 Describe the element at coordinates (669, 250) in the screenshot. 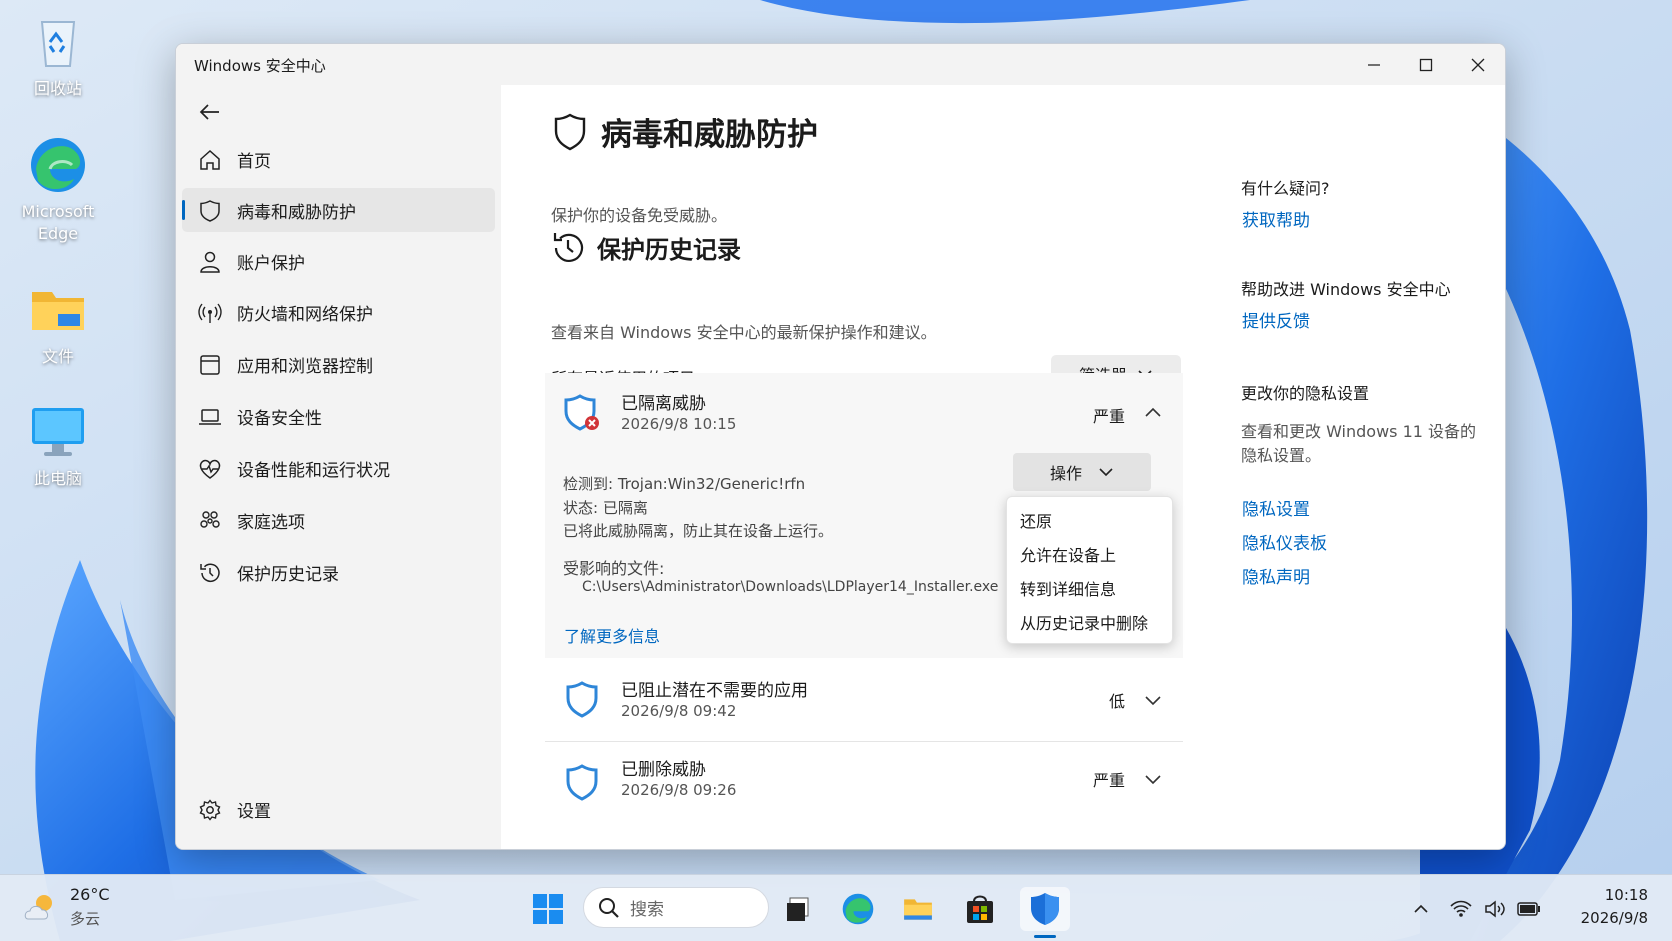

I see `section-title: 保护历史记录` at that location.